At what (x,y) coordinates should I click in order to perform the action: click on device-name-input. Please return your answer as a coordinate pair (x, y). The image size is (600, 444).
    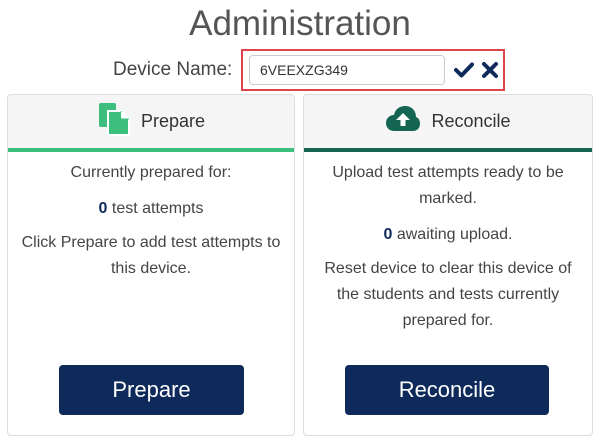
    Looking at the image, I should click on (347, 70).